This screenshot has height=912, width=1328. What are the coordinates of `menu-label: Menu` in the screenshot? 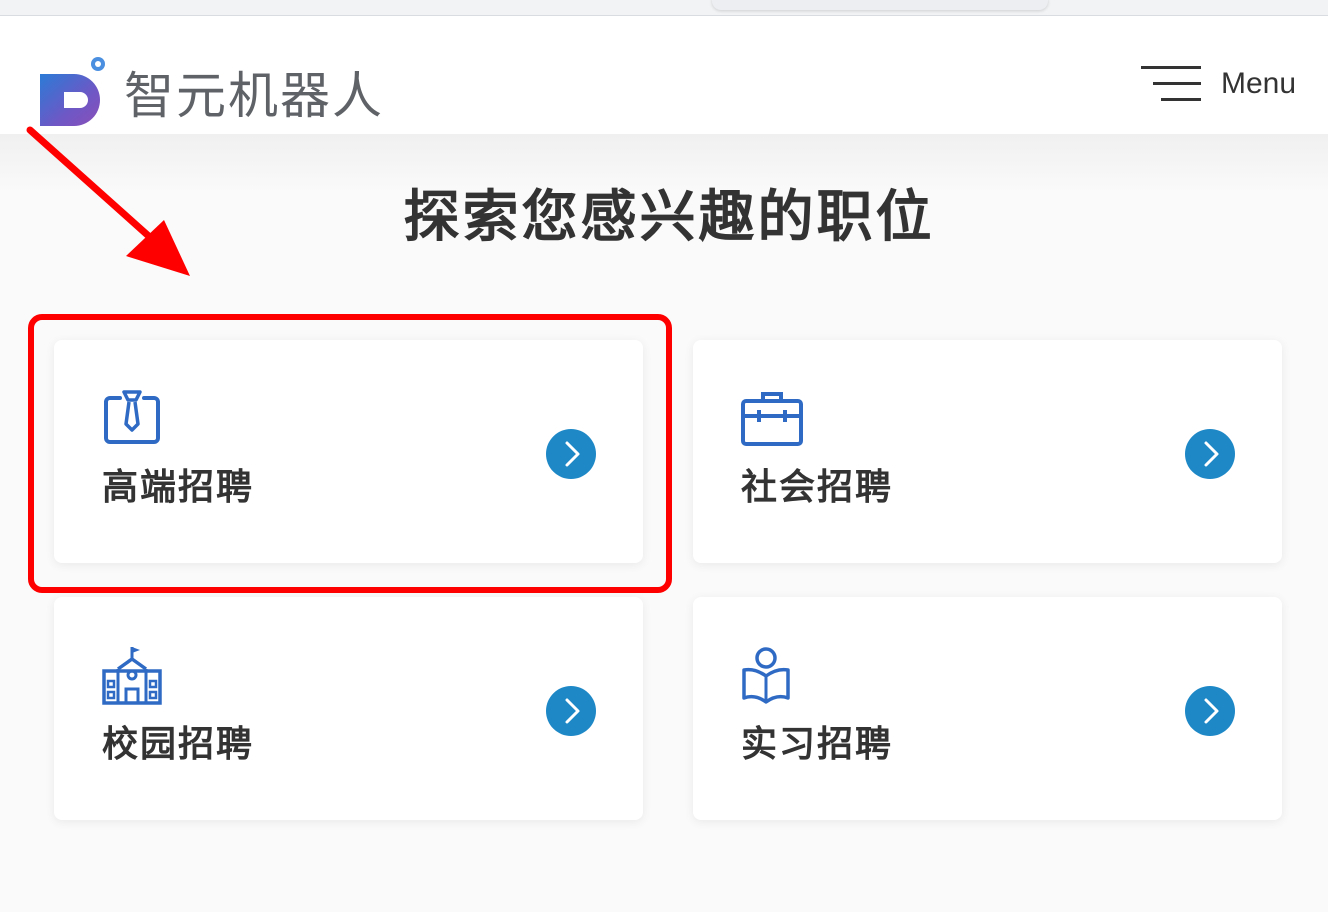 It's located at (1258, 84).